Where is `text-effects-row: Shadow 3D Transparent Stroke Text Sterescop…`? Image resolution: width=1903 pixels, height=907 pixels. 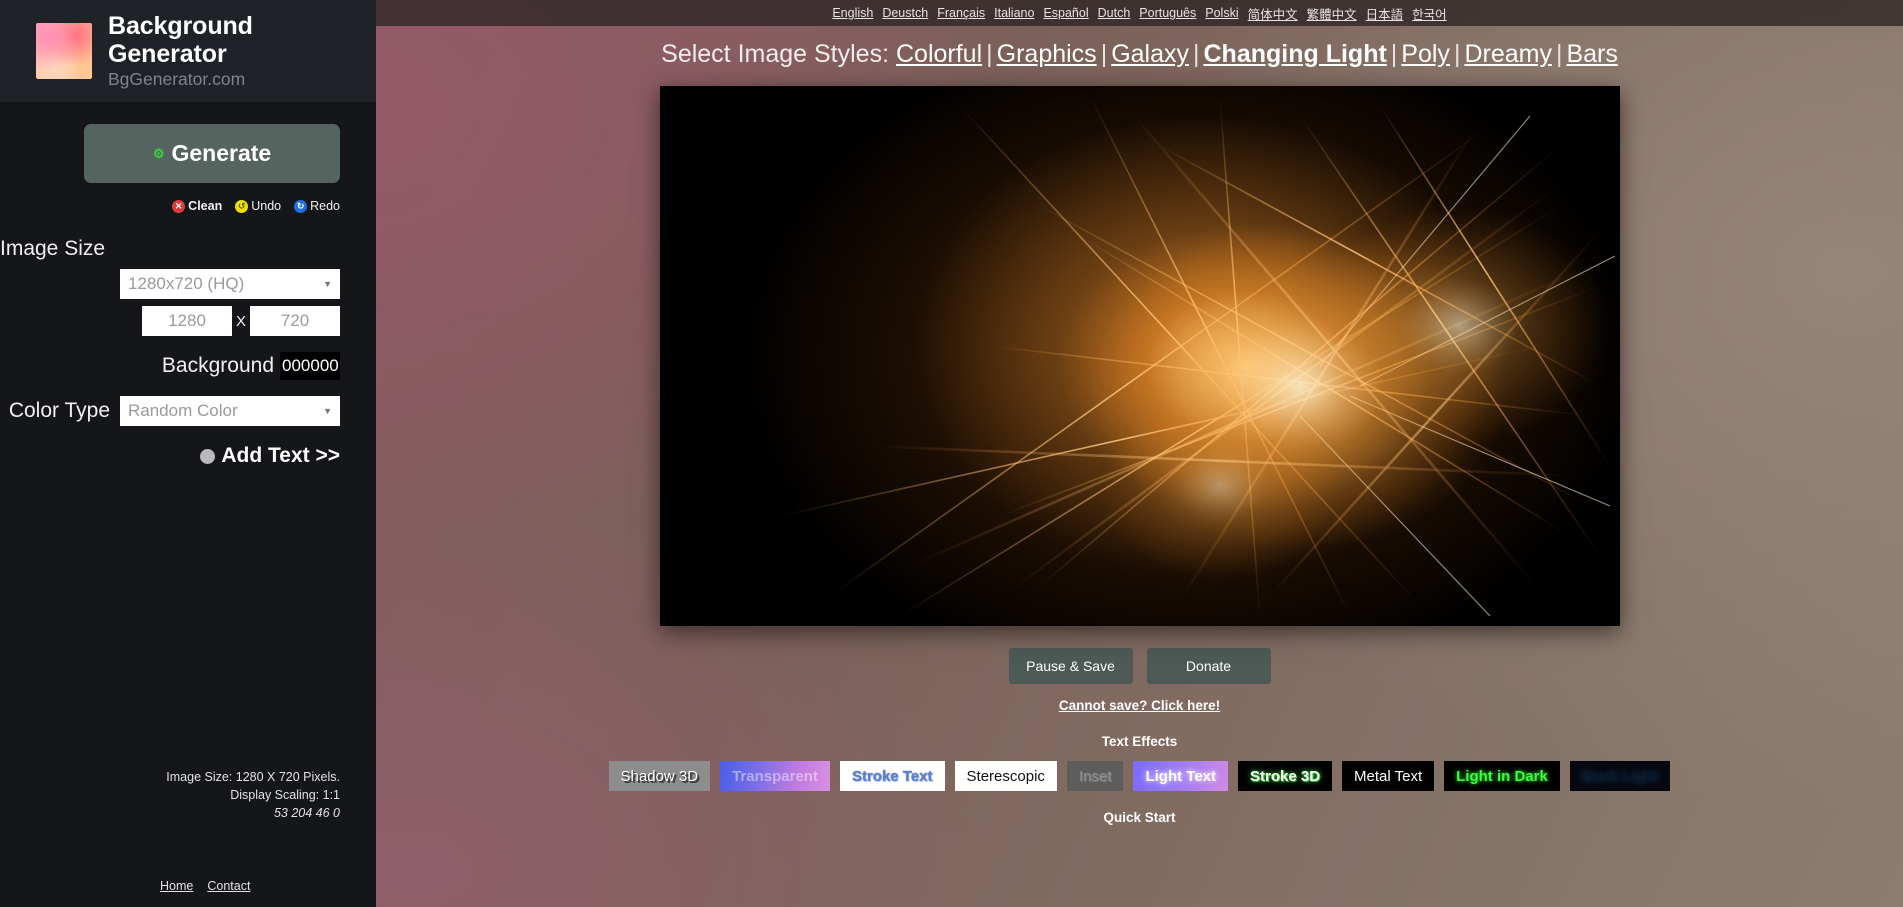 text-effects-row: Shadow 3D Transparent Stroke Text Sterescop… is located at coordinates (1139, 776).